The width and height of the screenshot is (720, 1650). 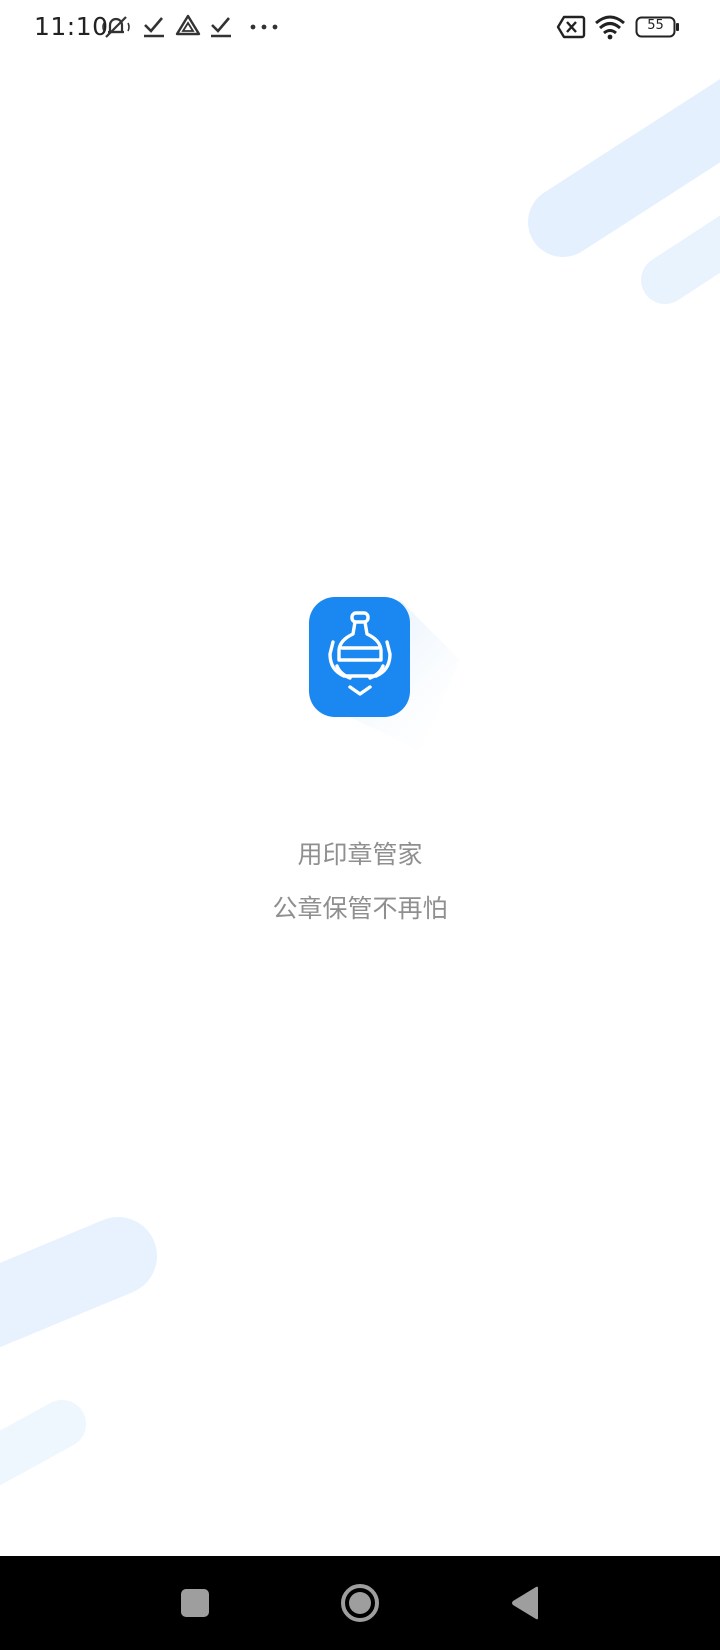 I want to click on home-button, so click(x=360, y=1603).